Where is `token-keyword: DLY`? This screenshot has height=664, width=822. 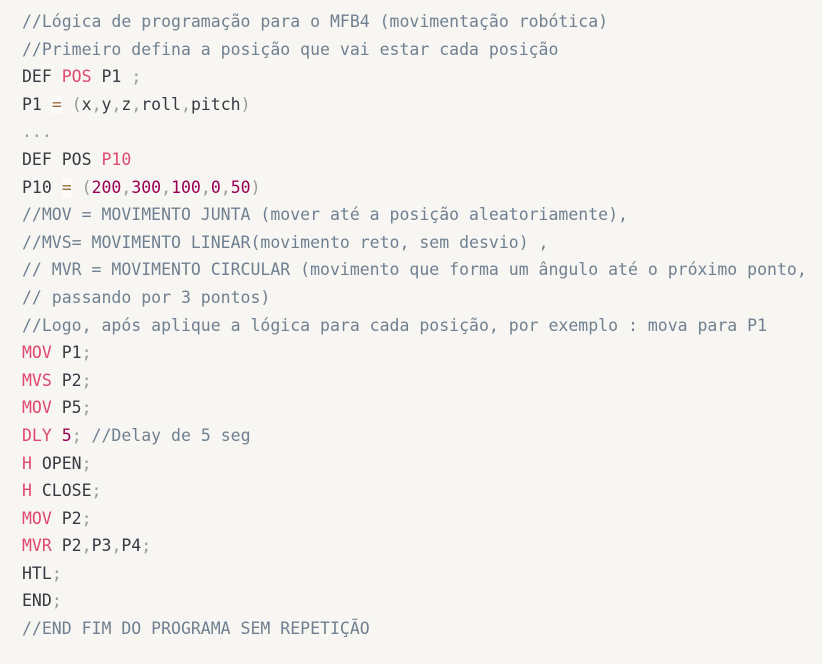
token-keyword: DLY is located at coordinates (37, 435).